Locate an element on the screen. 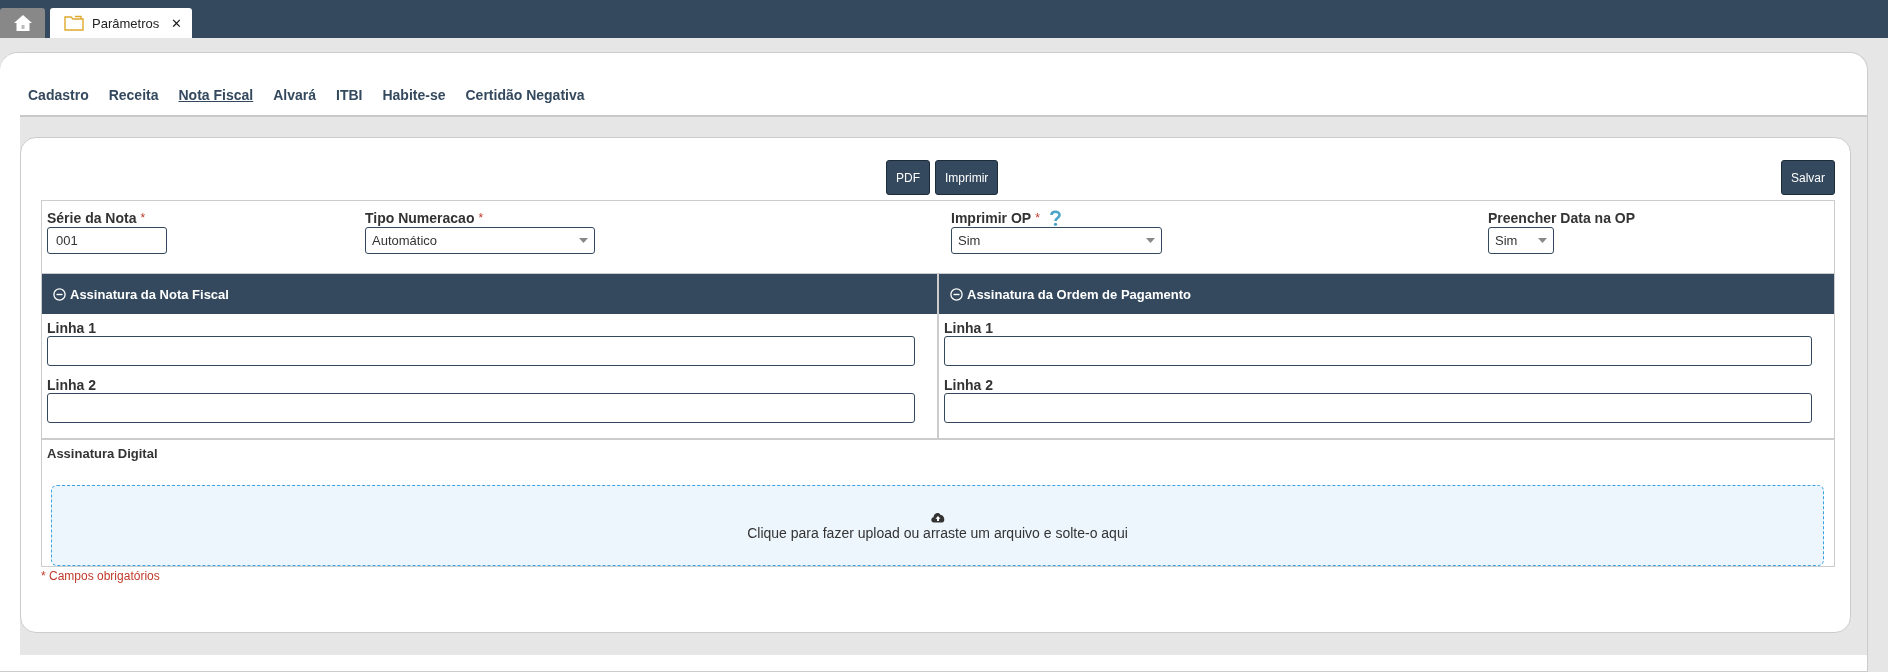  help-icon is located at coordinates (1055, 218).